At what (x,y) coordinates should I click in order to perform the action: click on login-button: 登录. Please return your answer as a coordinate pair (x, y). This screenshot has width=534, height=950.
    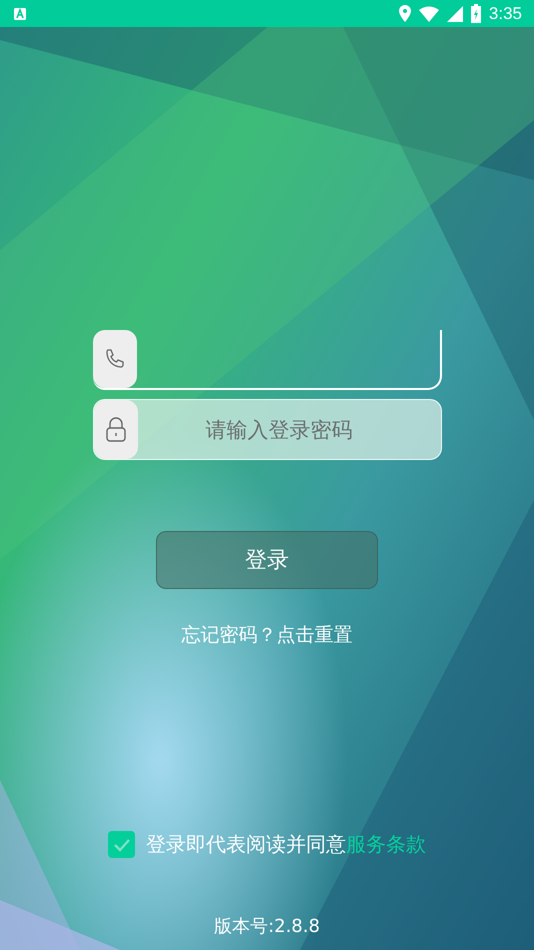
    Looking at the image, I should click on (267, 560).